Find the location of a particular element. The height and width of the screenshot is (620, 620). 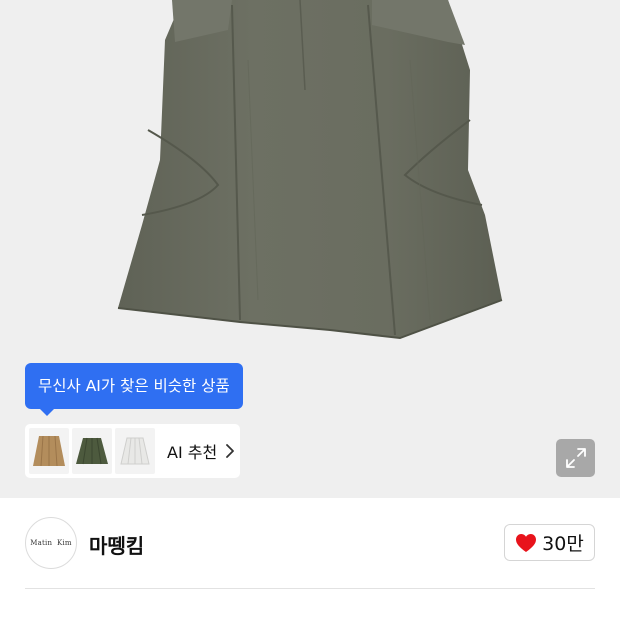

brand-name-link: 마뗑킴 is located at coordinates (116, 544).